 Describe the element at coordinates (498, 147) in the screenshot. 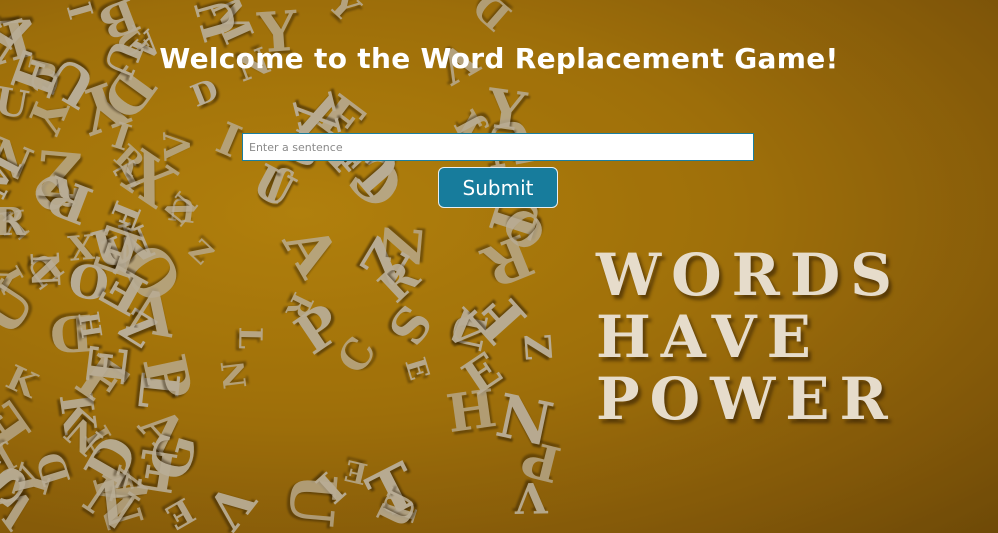

I see `sentence-input` at that location.